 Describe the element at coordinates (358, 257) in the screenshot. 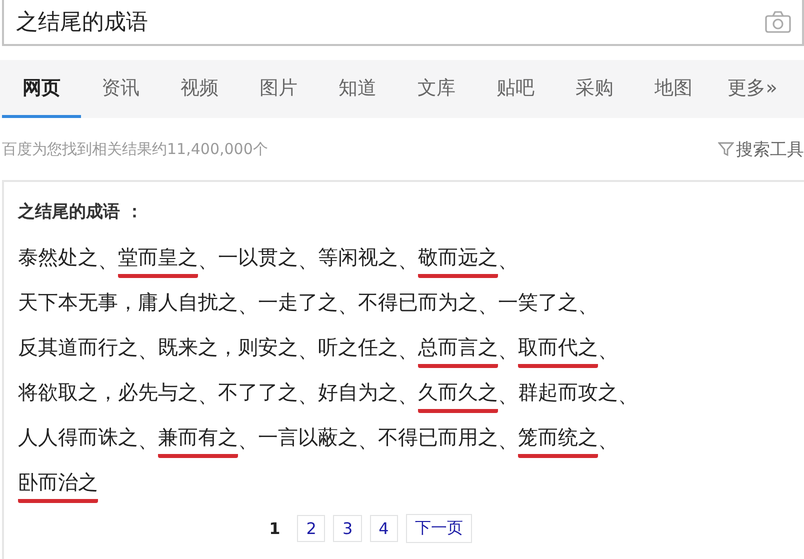

I see `idiom-text: 等闲视之` at that location.